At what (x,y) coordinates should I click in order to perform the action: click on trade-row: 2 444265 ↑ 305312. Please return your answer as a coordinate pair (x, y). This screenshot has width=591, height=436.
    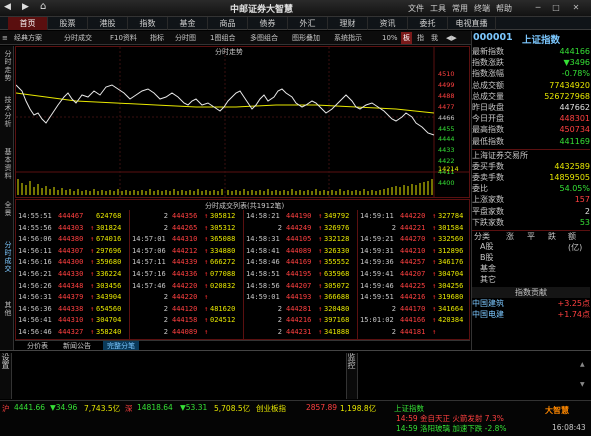
    Looking at the image, I should click on (186, 228).